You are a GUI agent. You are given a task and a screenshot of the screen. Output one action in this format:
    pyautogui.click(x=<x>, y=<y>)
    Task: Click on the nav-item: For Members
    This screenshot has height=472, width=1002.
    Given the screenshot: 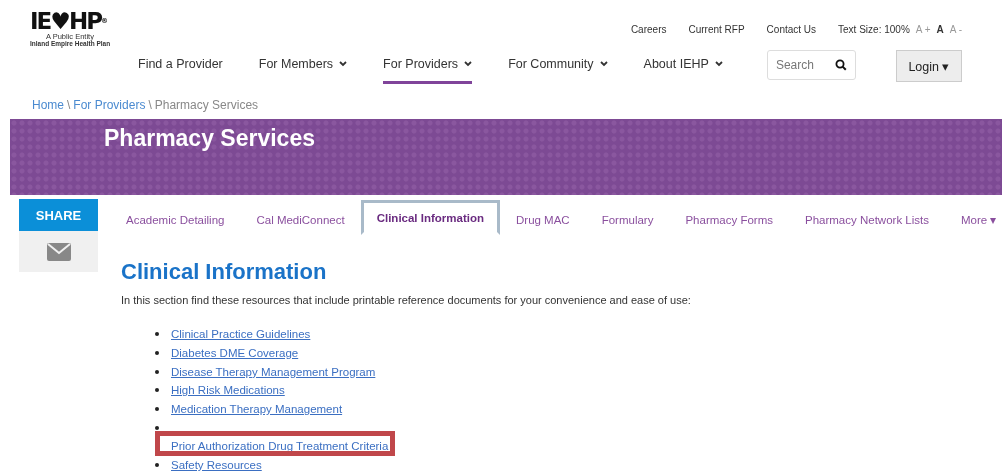 What is the action you would take?
    pyautogui.click(x=303, y=67)
    